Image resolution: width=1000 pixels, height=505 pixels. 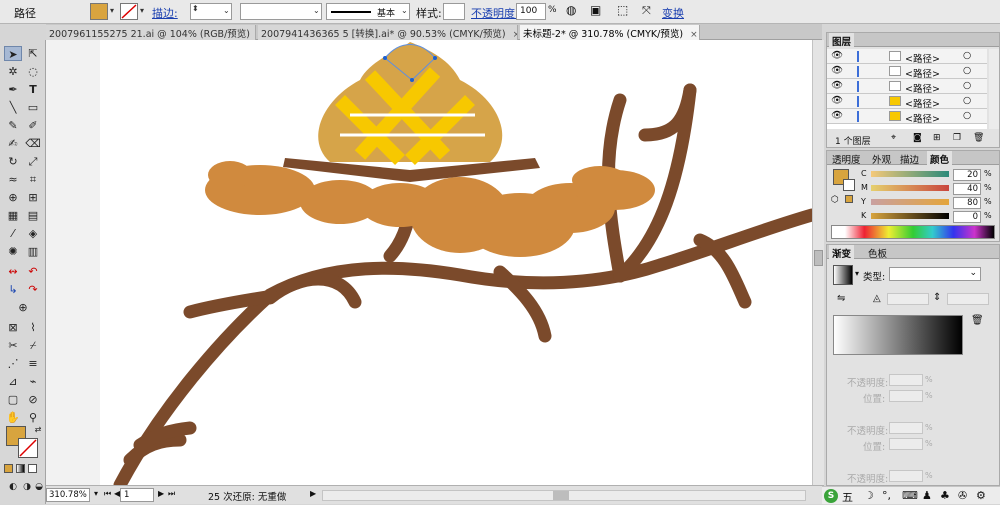 I want to click on stroke-swatch, so click(x=28, y=448).